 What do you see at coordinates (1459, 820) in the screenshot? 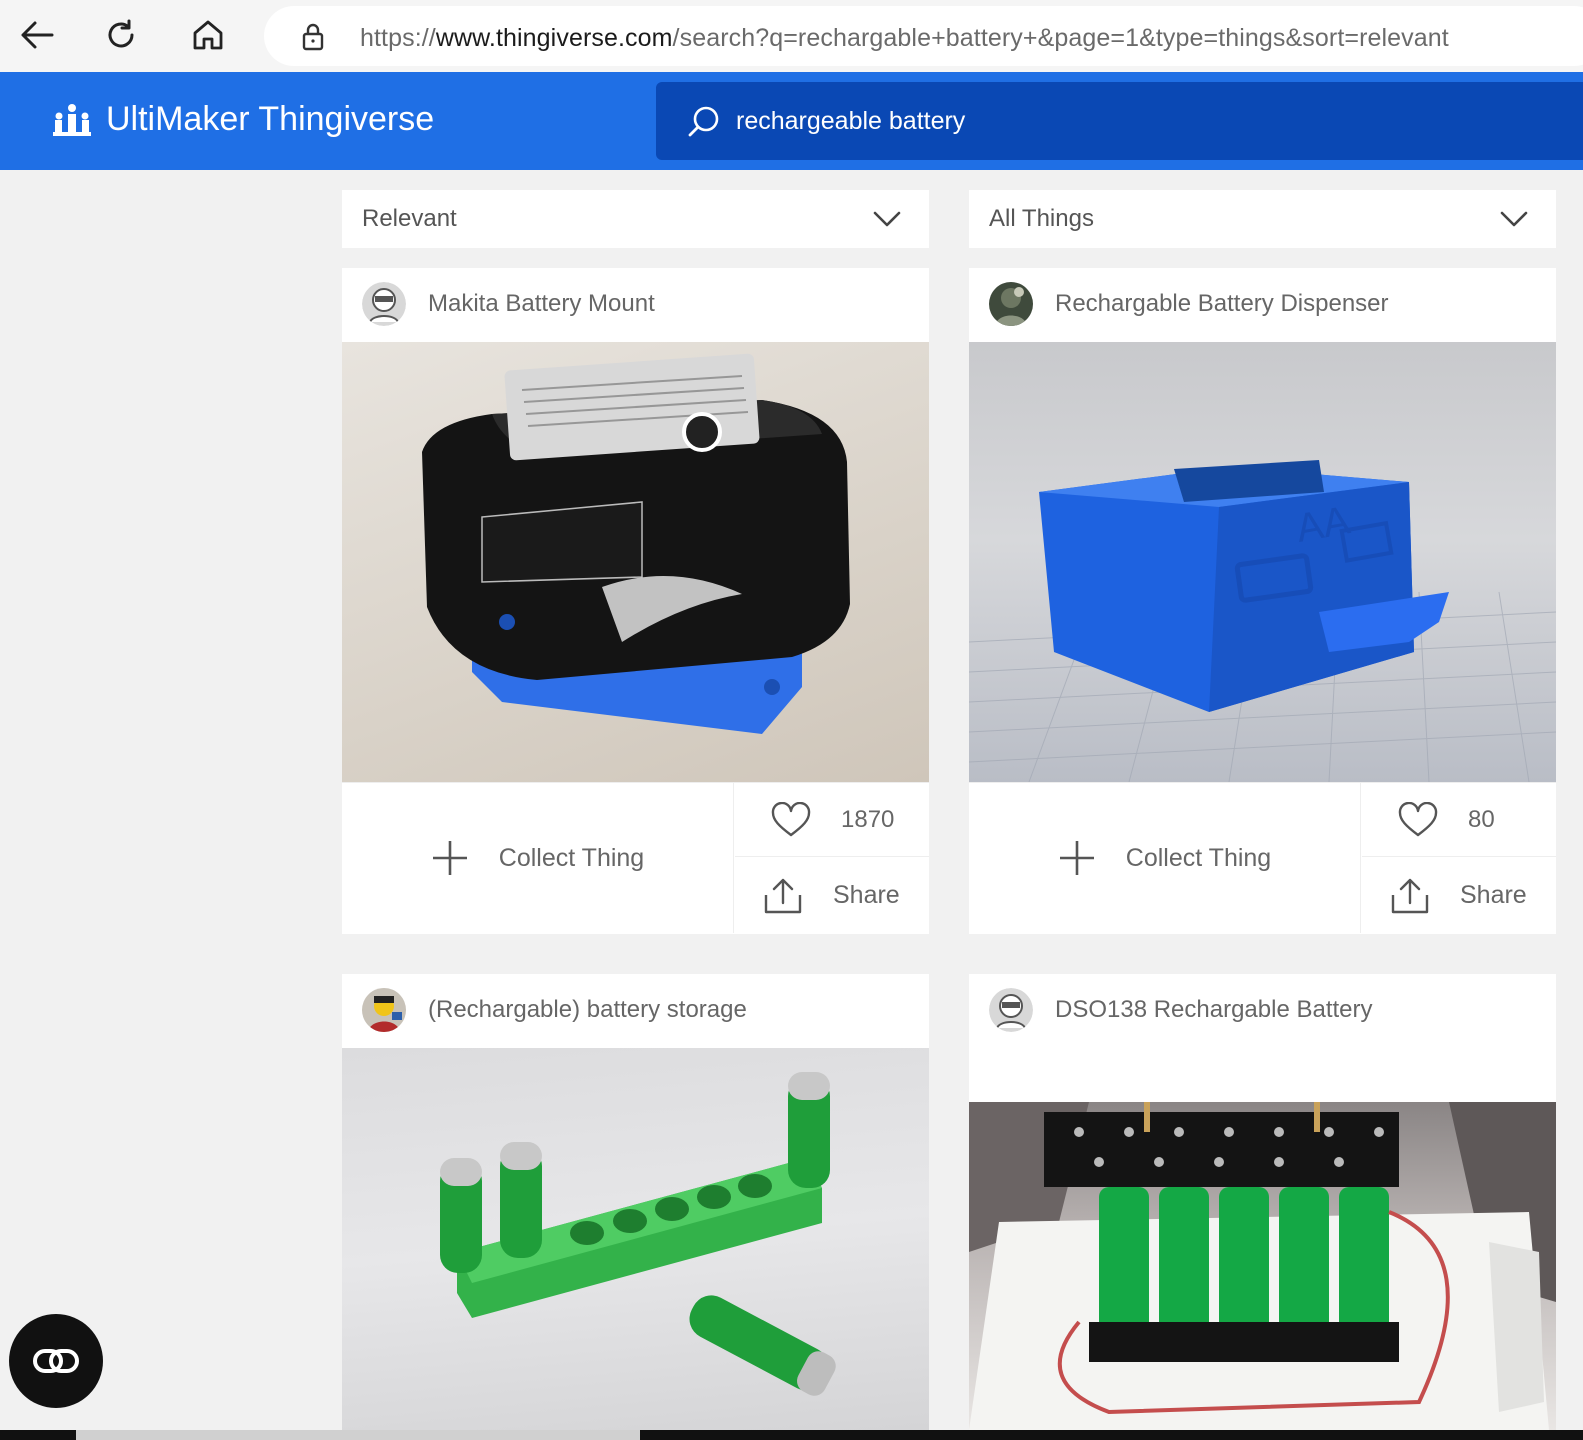
I see `like-button: 80` at bounding box center [1459, 820].